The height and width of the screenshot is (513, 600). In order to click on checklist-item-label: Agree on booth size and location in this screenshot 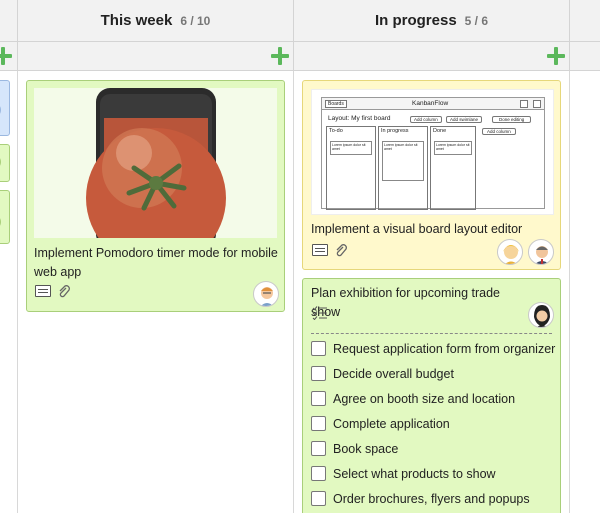, I will do `click(424, 398)`.